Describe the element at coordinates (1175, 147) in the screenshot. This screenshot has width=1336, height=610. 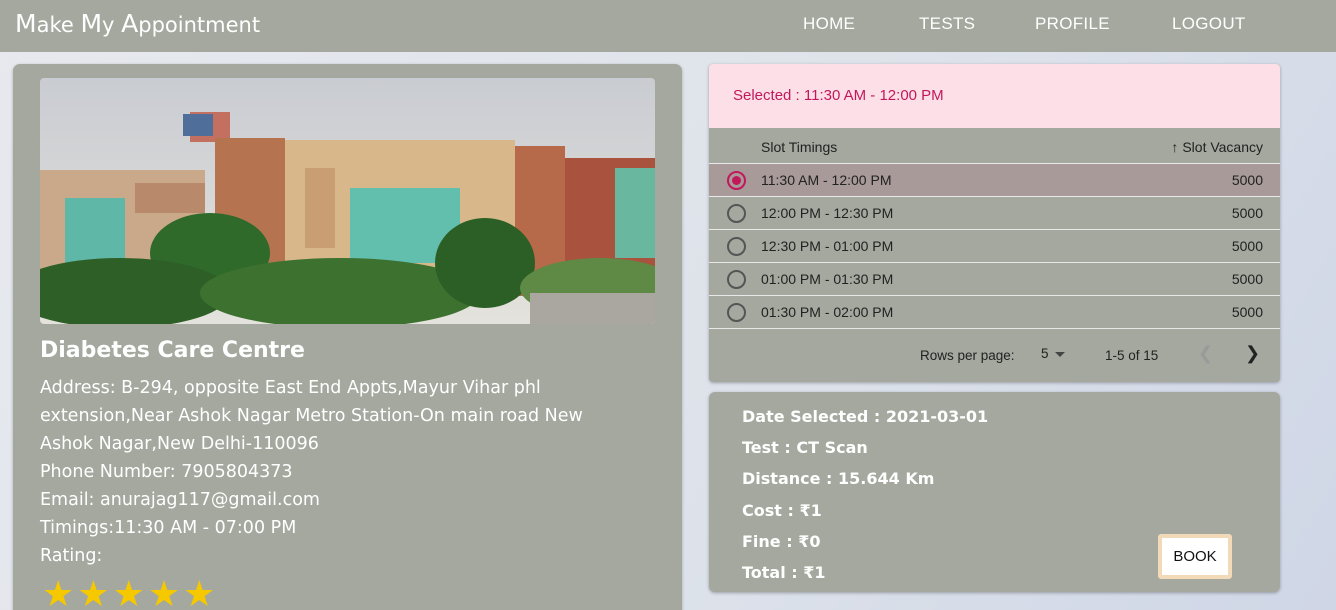
I see `arrow-up-icon: ↑` at that location.